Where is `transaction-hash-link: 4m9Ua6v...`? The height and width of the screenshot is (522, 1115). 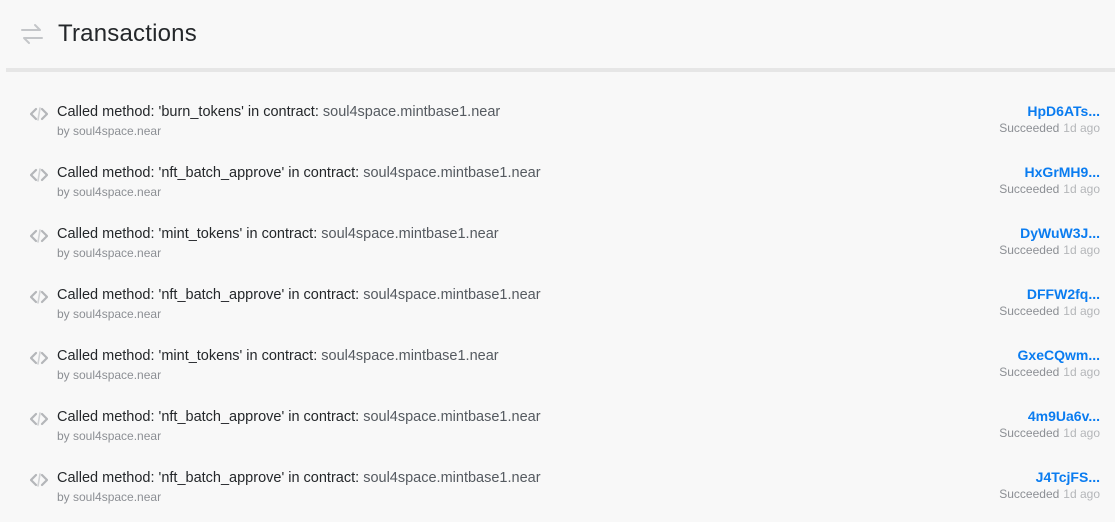
transaction-hash-link: 4m9Ua6v... is located at coordinates (1064, 416).